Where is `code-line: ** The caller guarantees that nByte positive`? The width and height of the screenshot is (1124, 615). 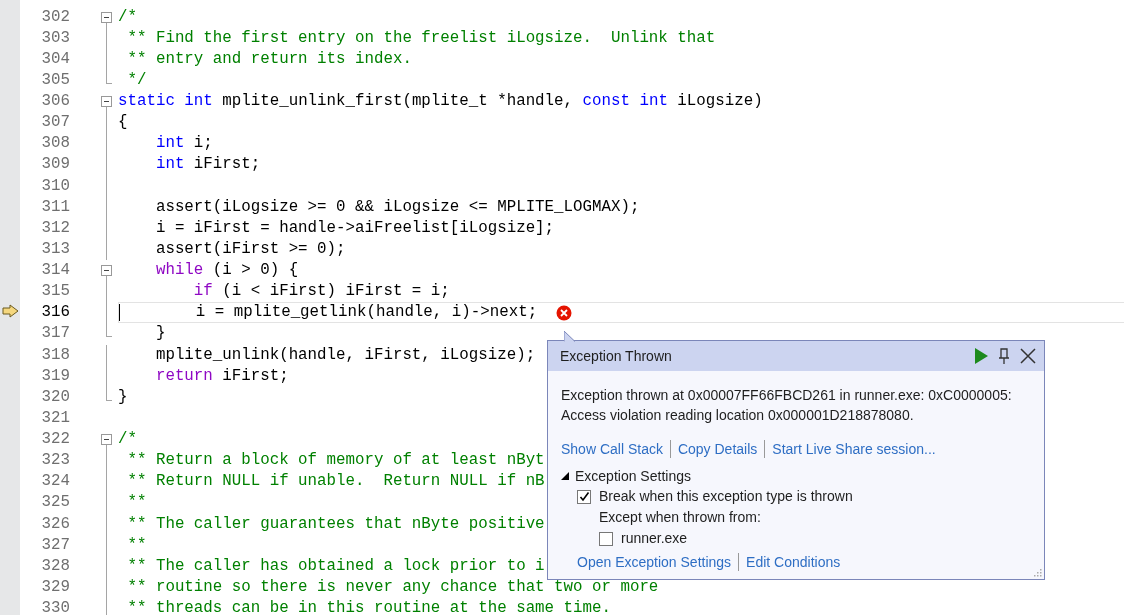 code-line: ** The caller guarantees that nByte positive is located at coordinates (335, 524).